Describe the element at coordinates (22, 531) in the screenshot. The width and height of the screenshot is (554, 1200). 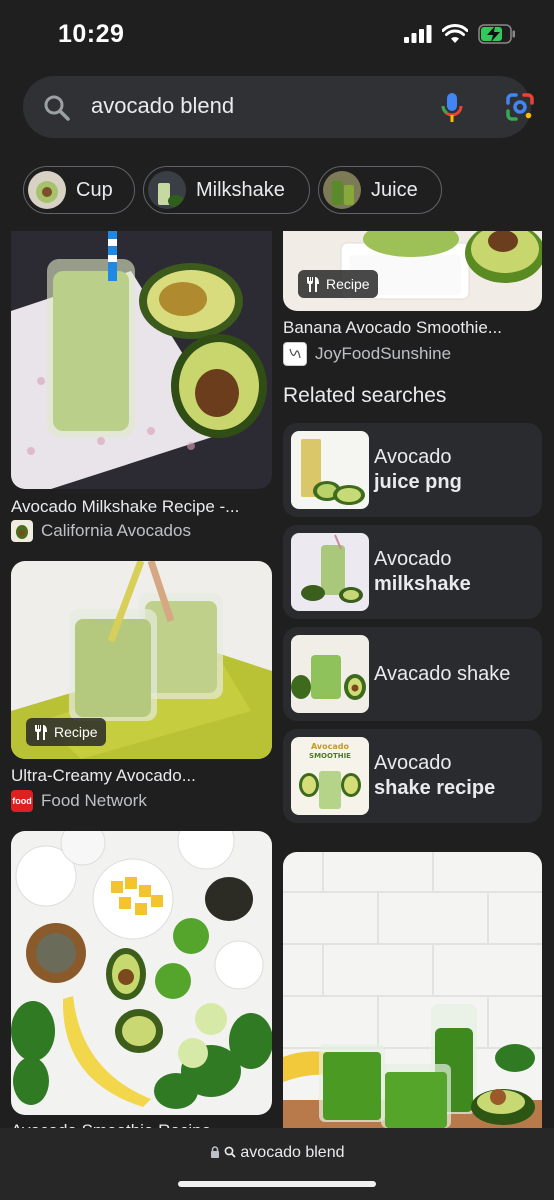
I see `california-avocados-favicon` at that location.